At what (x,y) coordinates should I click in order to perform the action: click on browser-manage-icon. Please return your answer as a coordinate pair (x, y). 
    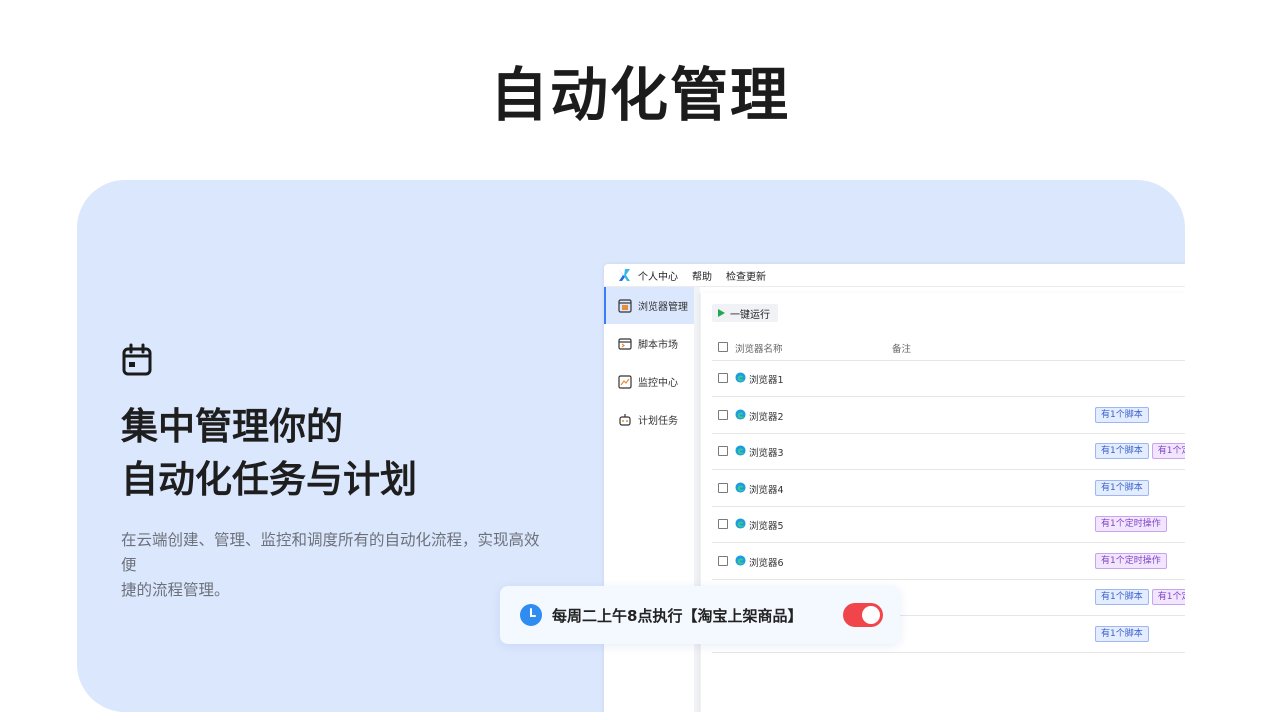
    Looking at the image, I should click on (625, 305).